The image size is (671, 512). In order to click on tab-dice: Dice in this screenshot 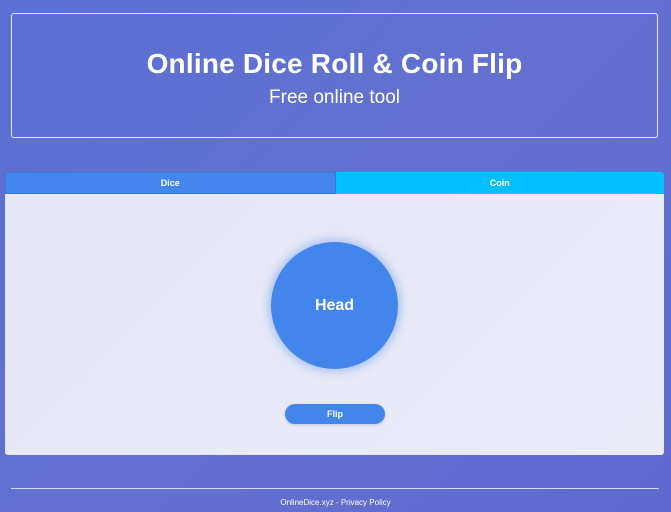, I will do `click(170, 183)`.